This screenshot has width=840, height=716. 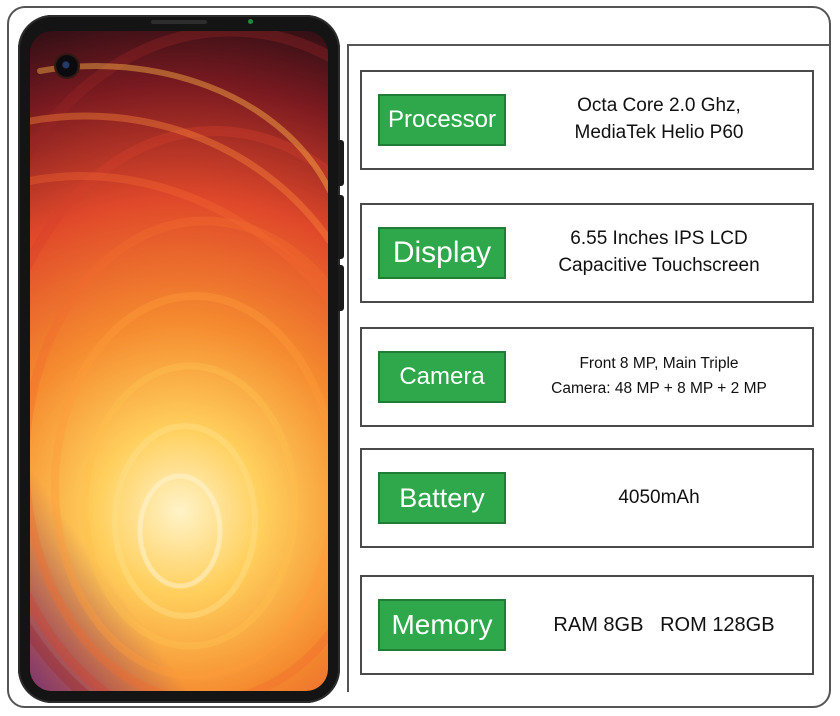 I want to click on earpiece, so click(x=179, y=22).